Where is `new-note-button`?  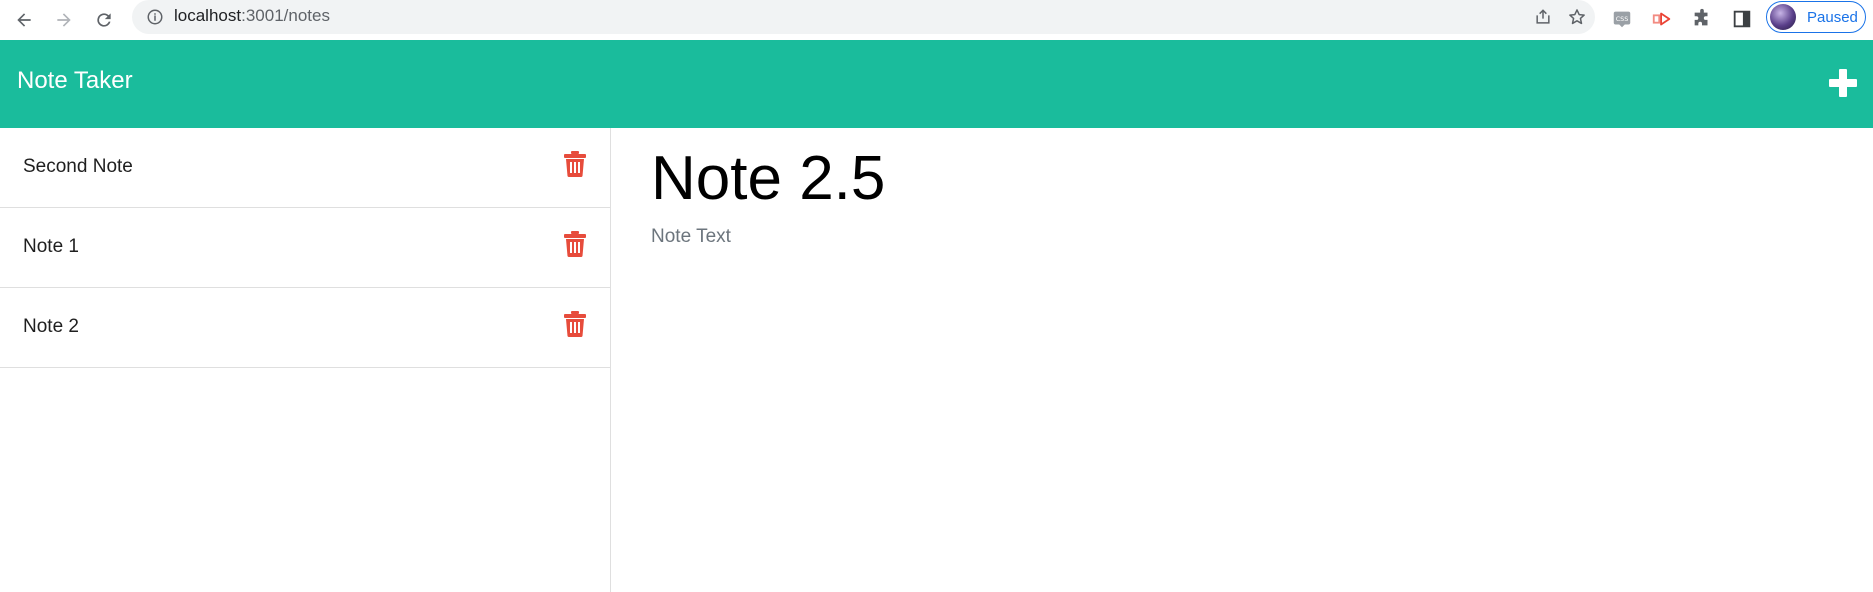 new-note-button is located at coordinates (1843, 83).